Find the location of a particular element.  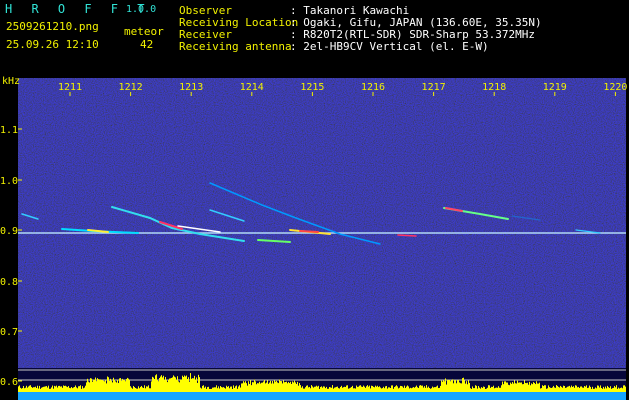

y-tick-label: 0.8 is located at coordinates (9, 282).